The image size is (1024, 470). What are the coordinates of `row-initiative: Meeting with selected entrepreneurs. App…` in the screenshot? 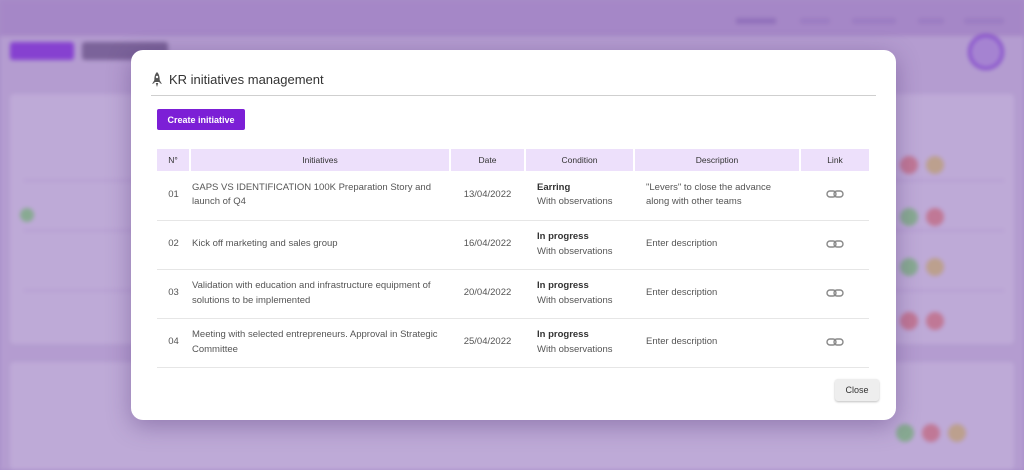 It's located at (320, 343).